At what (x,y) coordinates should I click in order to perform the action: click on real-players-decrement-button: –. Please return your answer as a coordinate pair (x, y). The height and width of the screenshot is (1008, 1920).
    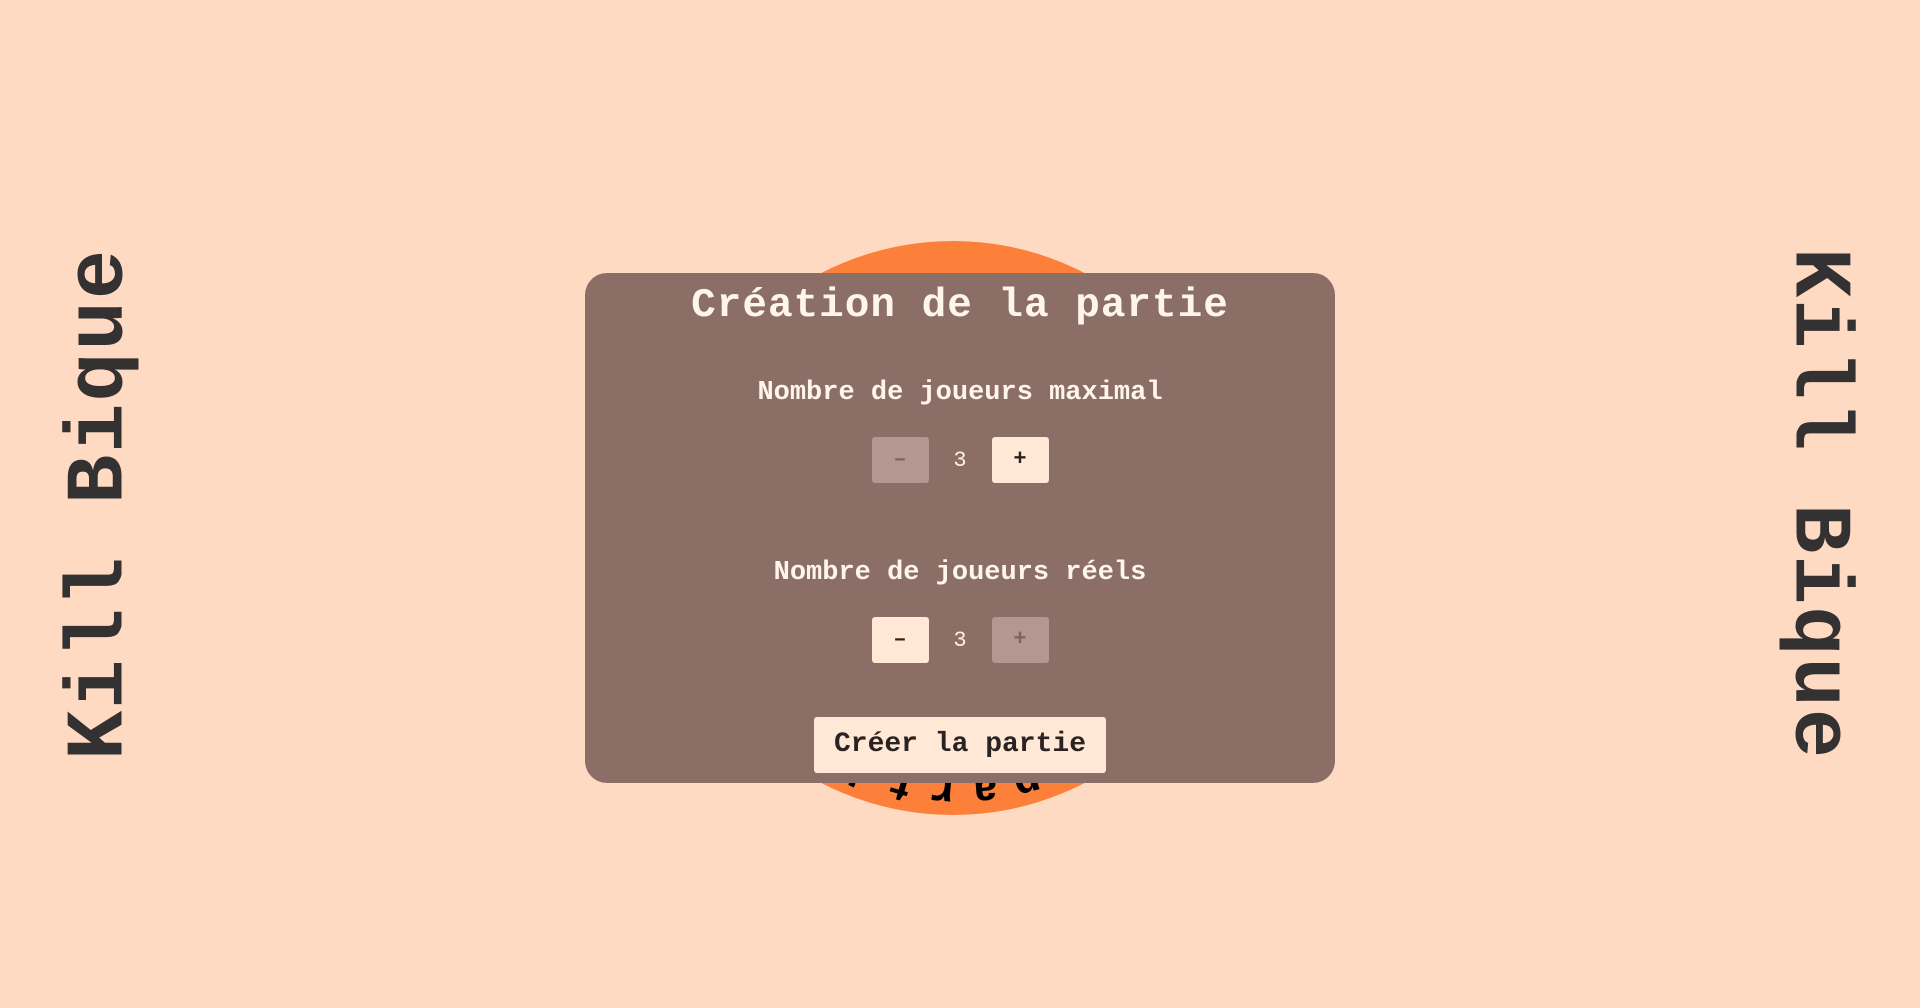
    Looking at the image, I should click on (900, 640).